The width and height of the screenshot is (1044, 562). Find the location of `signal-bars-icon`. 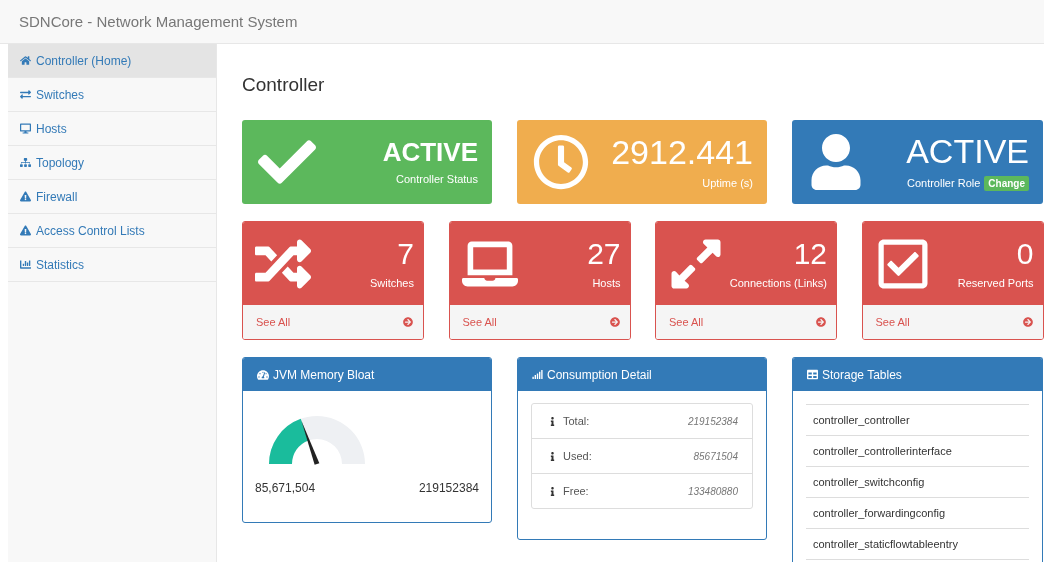

signal-bars-icon is located at coordinates (537, 374).